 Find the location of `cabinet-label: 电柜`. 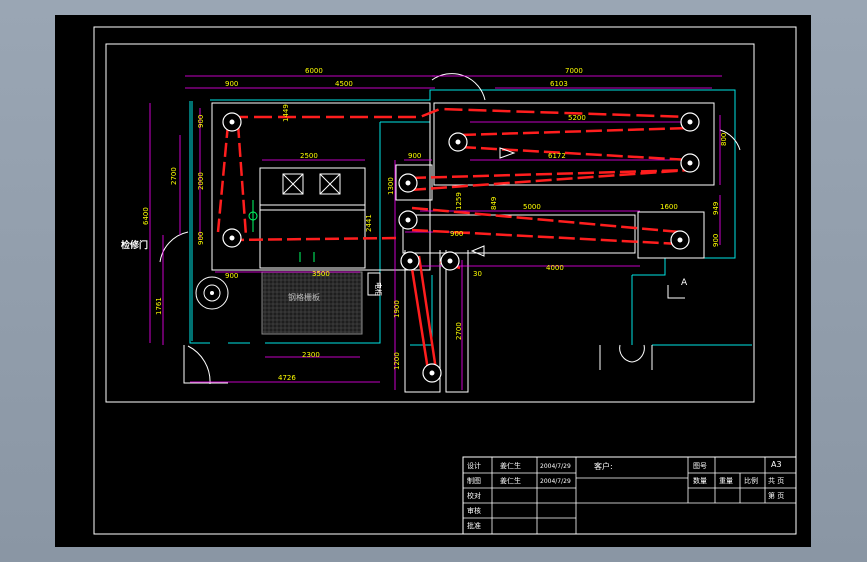

cabinet-label: 电柜 is located at coordinates (378, 289).